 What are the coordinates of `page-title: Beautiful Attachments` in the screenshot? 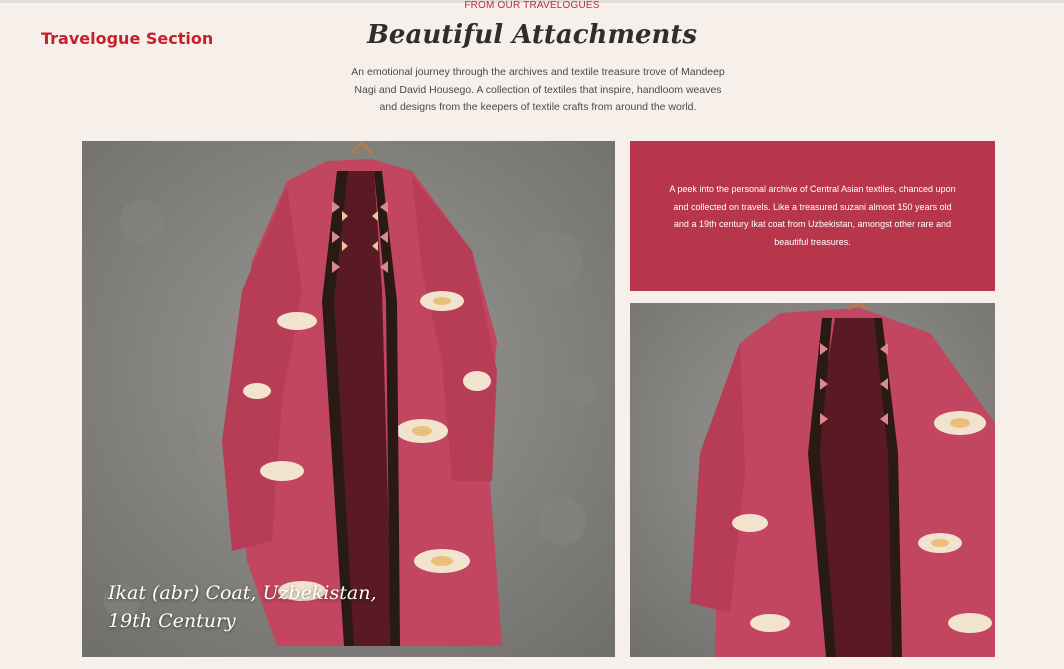 It's located at (532, 35).